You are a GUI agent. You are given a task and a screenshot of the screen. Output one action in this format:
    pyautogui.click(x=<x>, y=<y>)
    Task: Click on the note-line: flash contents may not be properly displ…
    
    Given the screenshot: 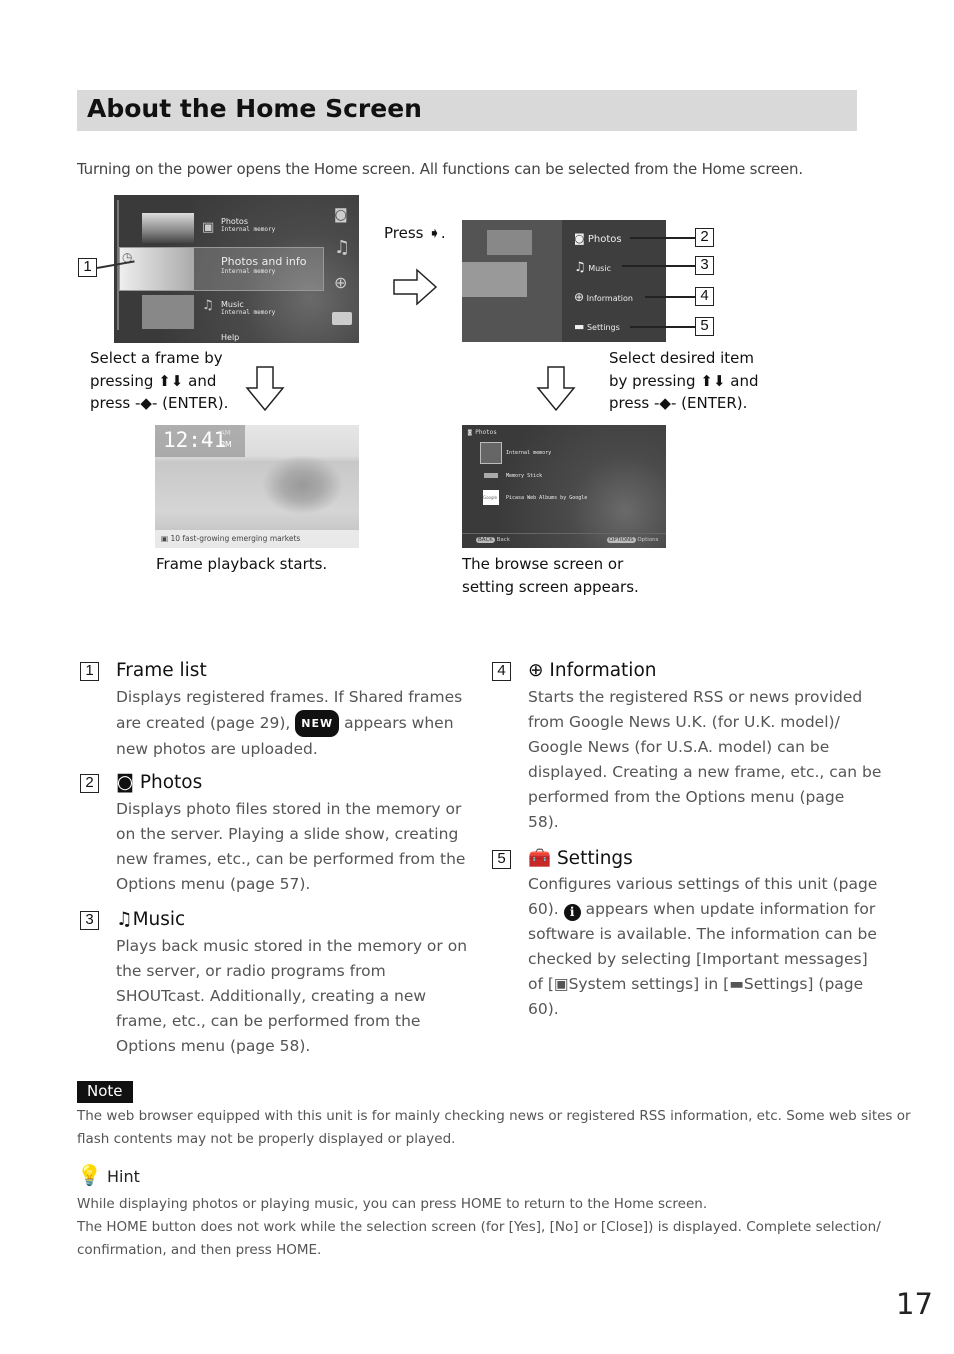 What is the action you would take?
    pyautogui.click(x=266, y=1139)
    